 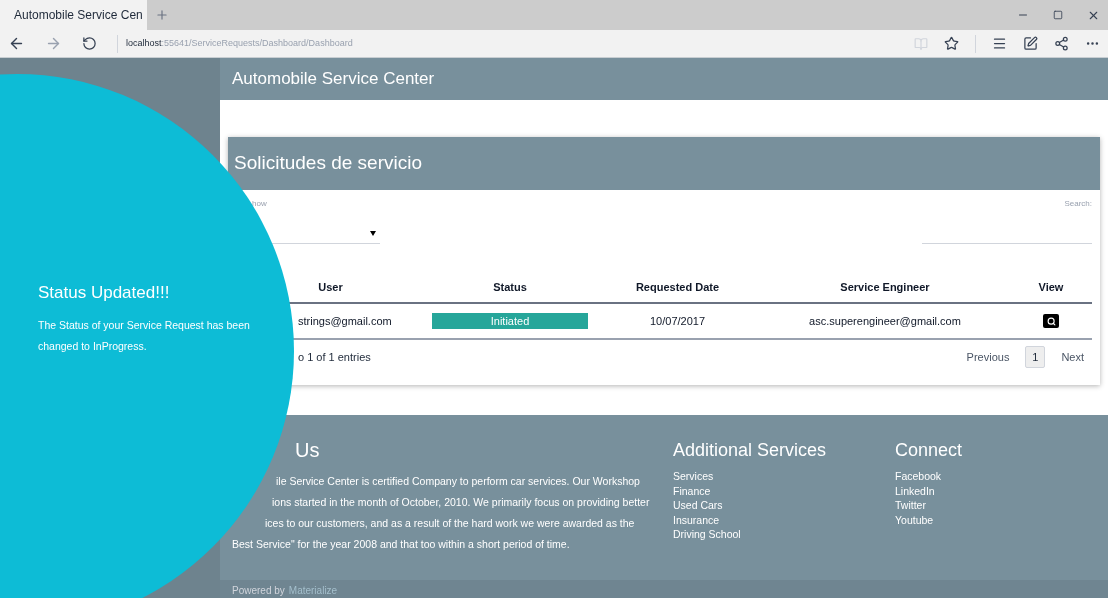 What do you see at coordinates (1061, 43) in the screenshot?
I see `share-icon` at bounding box center [1061, 43].